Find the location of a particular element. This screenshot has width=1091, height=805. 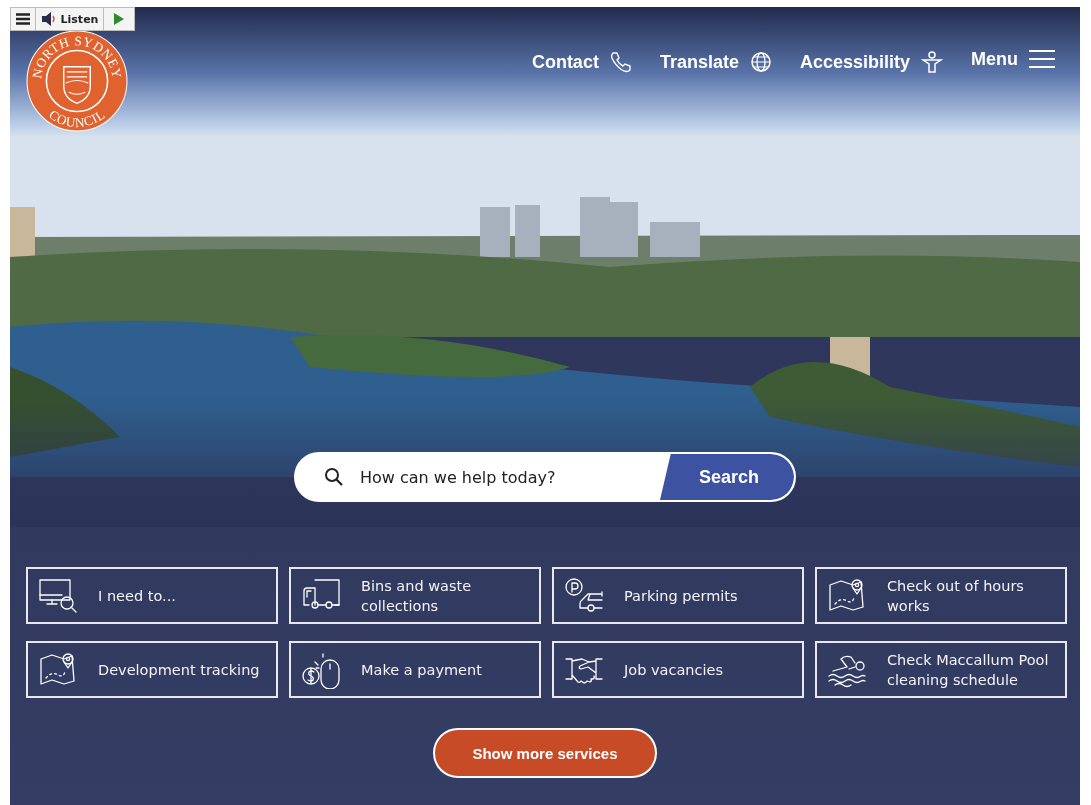

search-button: Search is located at coordinates (727, 477).